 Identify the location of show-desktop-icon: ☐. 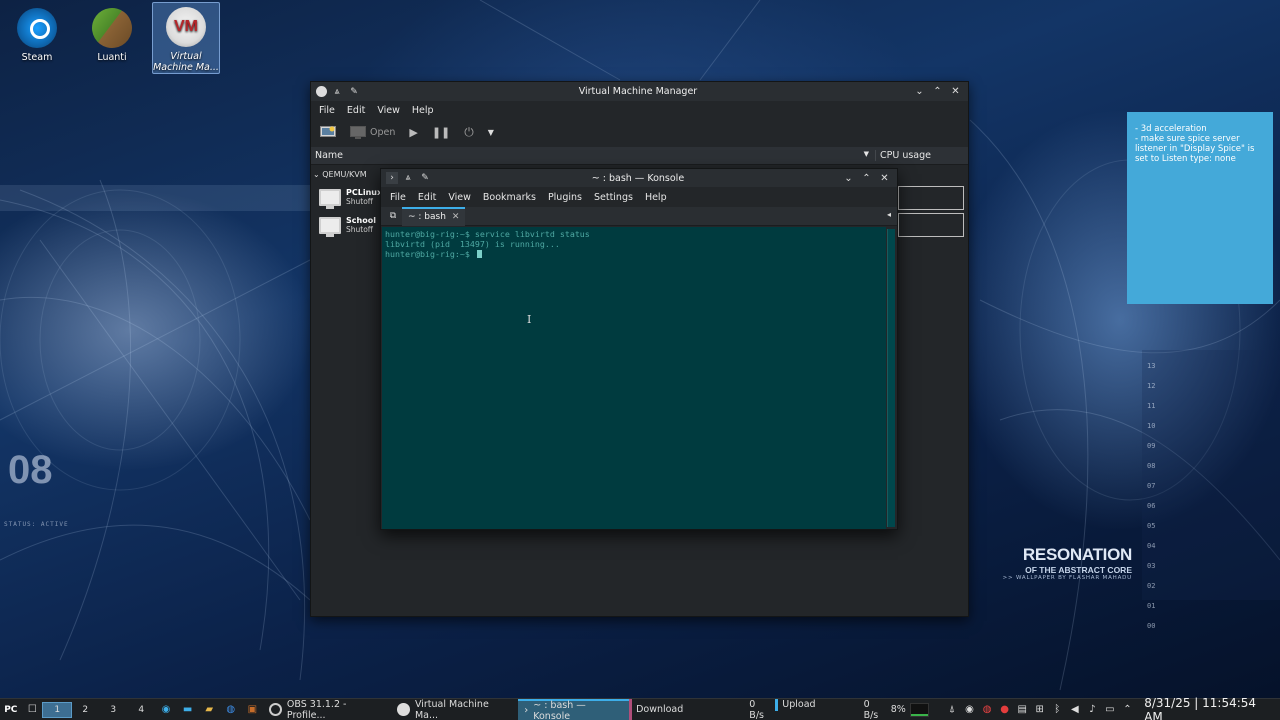
(33, 710).